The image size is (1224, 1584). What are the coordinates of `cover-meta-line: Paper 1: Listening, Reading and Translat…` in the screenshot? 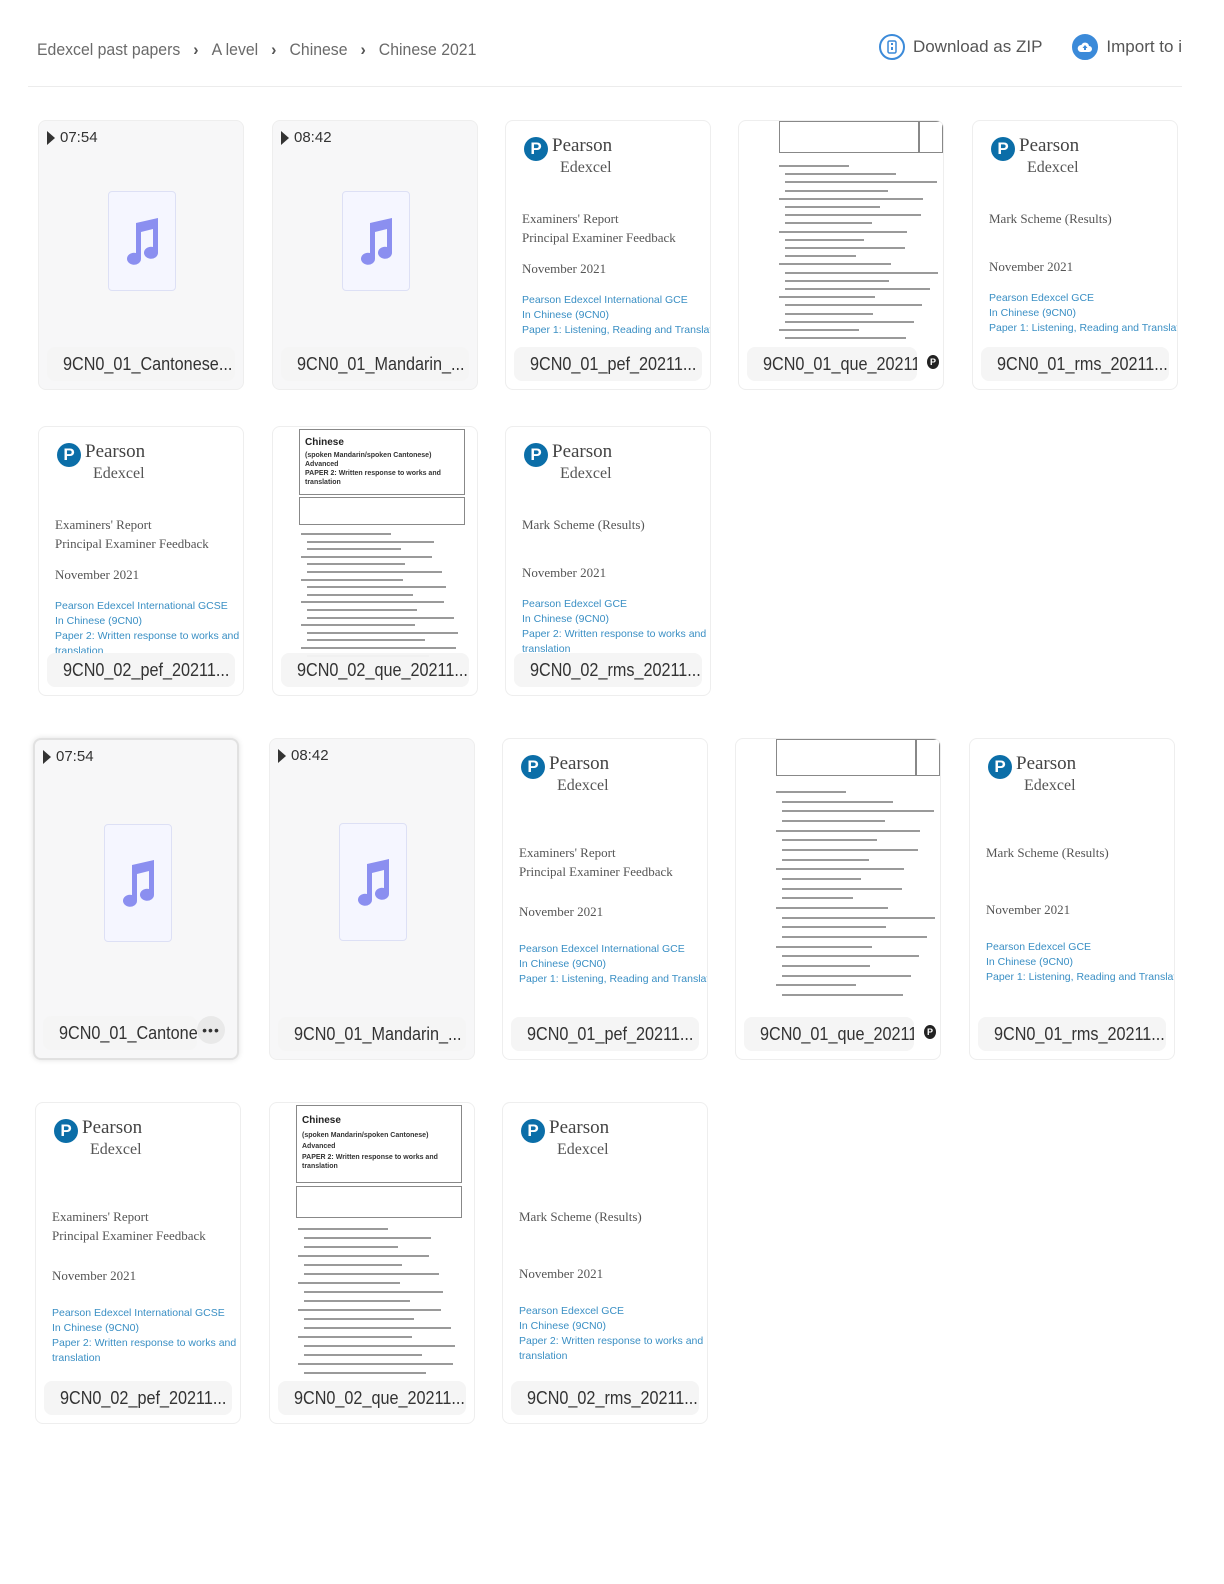 It's located at (616, 330).